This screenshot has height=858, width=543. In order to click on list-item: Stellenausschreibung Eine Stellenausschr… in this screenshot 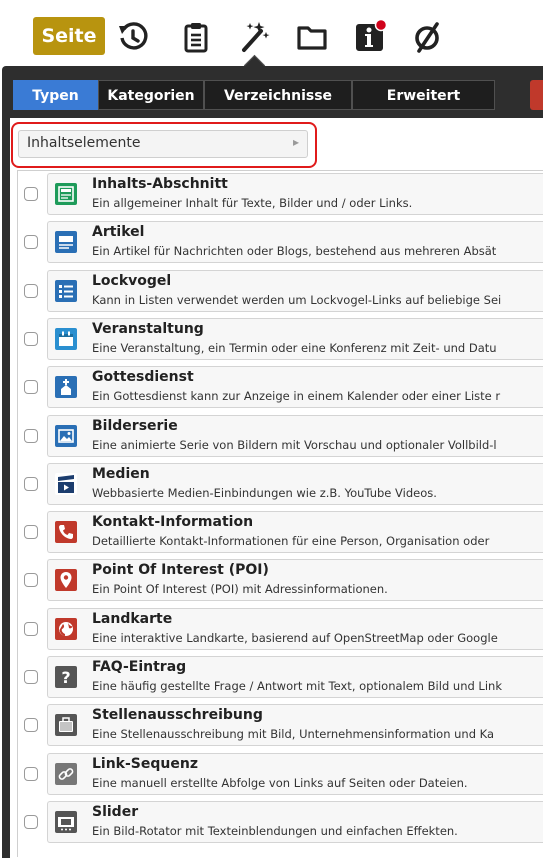, I will do `click(280, 725)`.